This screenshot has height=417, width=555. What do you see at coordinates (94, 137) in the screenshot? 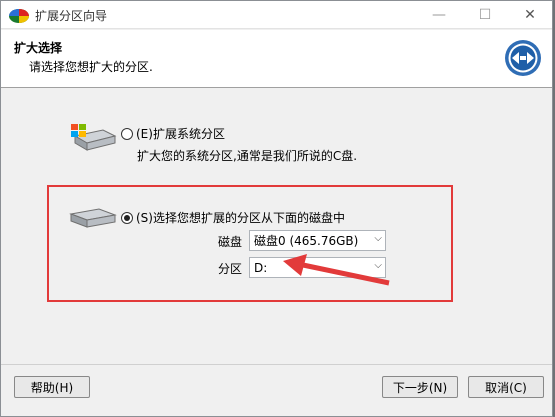
I see `windows-drive-icon` at bounding box center [94, 137].